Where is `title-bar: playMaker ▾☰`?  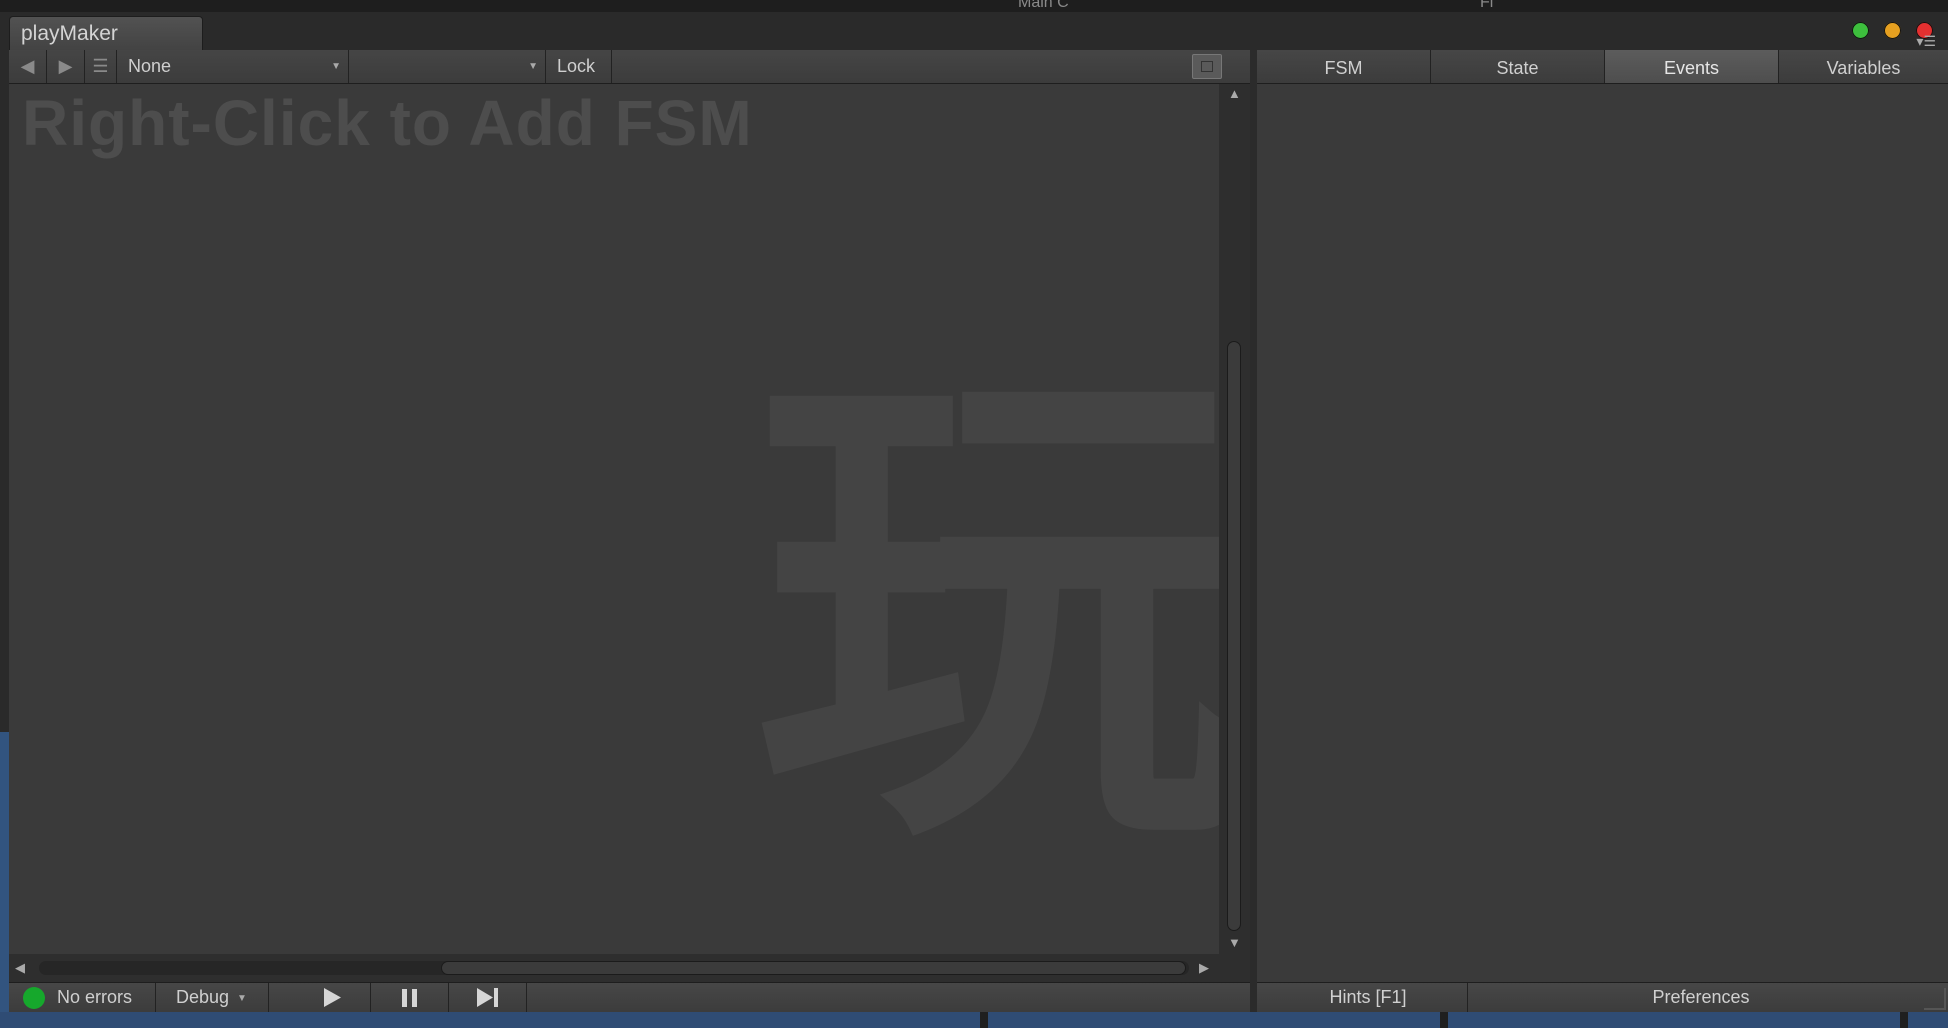 title-bar: playMaker ▾☰ is located at coordinates (978, 31).